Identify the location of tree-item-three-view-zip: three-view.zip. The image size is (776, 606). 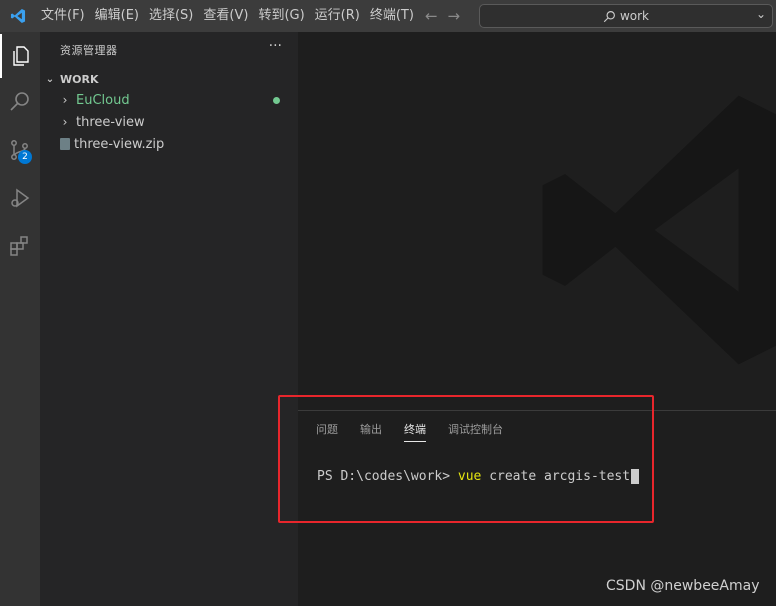
(169, 144).